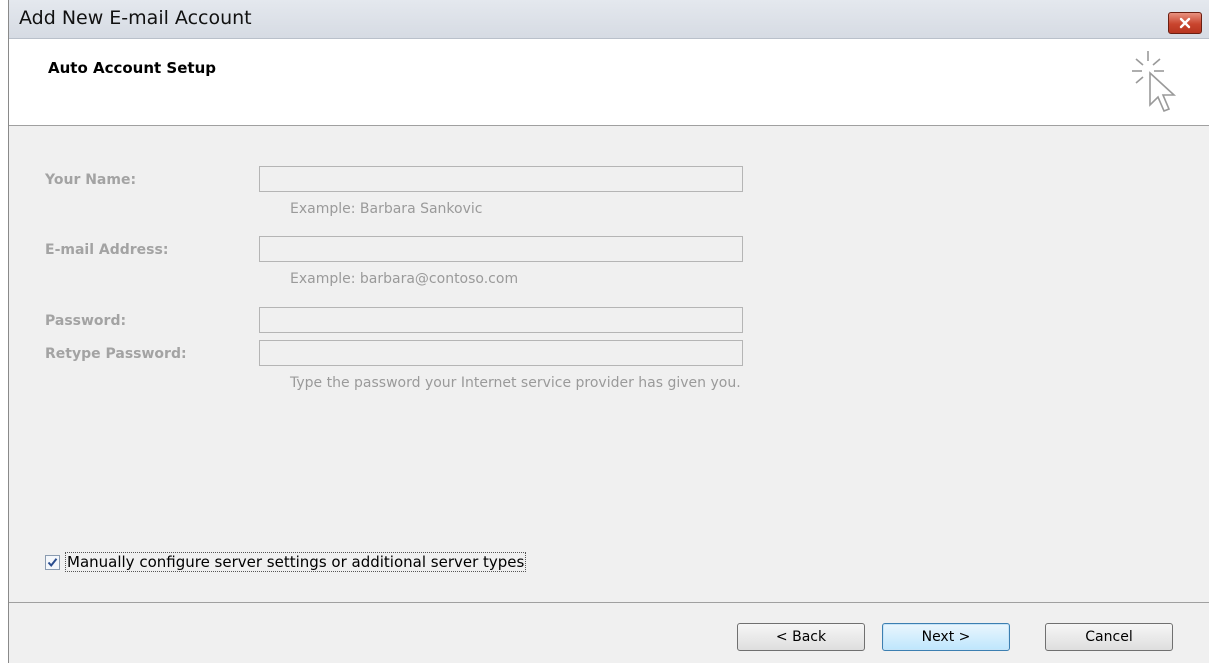  I want to click on footer-divider, so click(609, 602).